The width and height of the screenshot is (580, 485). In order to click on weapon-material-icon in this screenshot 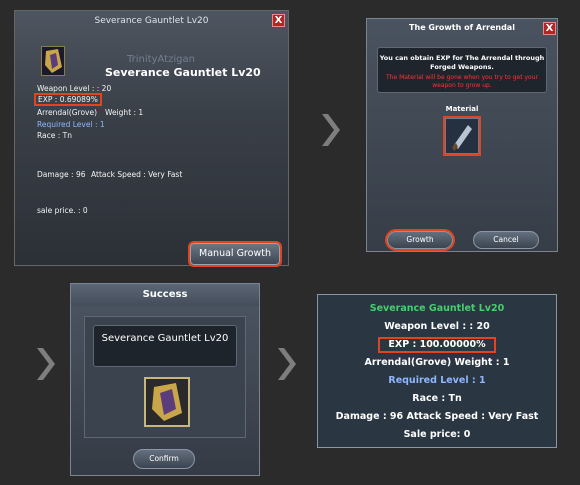, I will do `click(462, 138)`.